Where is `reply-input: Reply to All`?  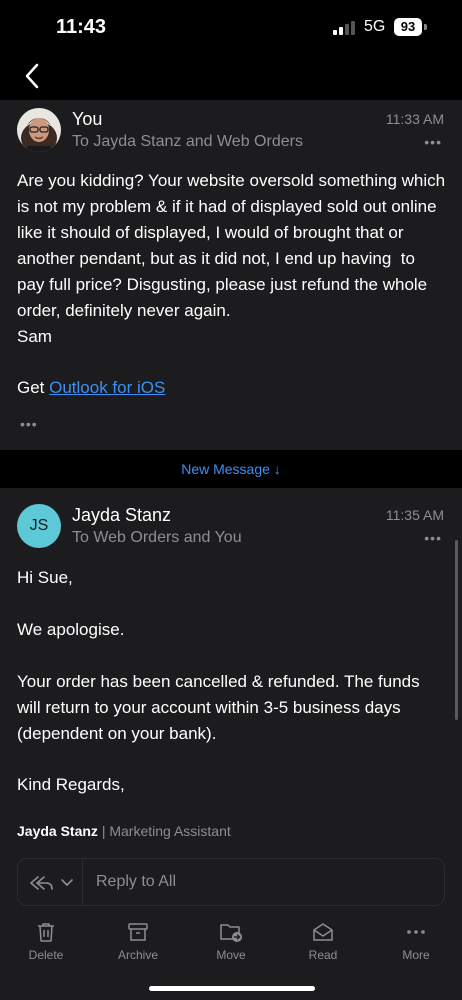 reply-input: Reply to All is located at coordinates (136, 882).